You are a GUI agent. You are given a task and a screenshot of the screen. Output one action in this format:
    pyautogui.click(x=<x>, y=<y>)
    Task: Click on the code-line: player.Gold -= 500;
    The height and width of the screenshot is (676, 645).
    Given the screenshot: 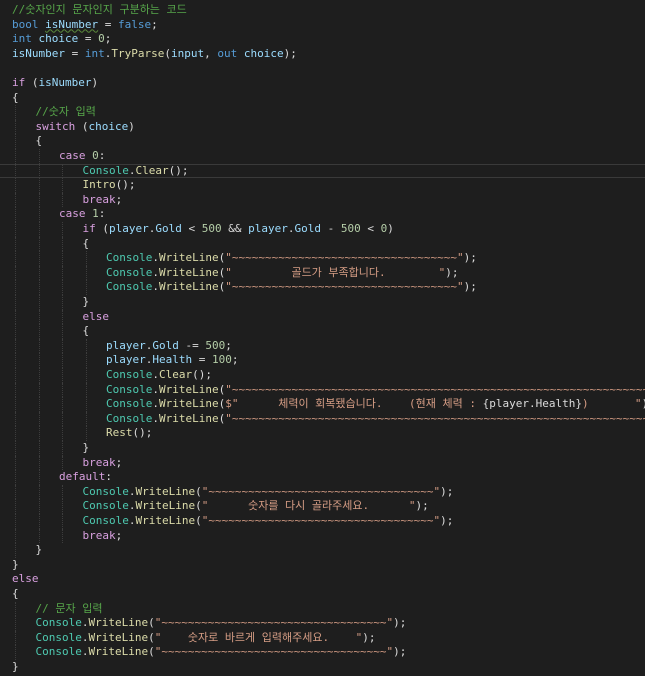 What is the action you would take?
    pyautogui.click(x=322, y=346)
    